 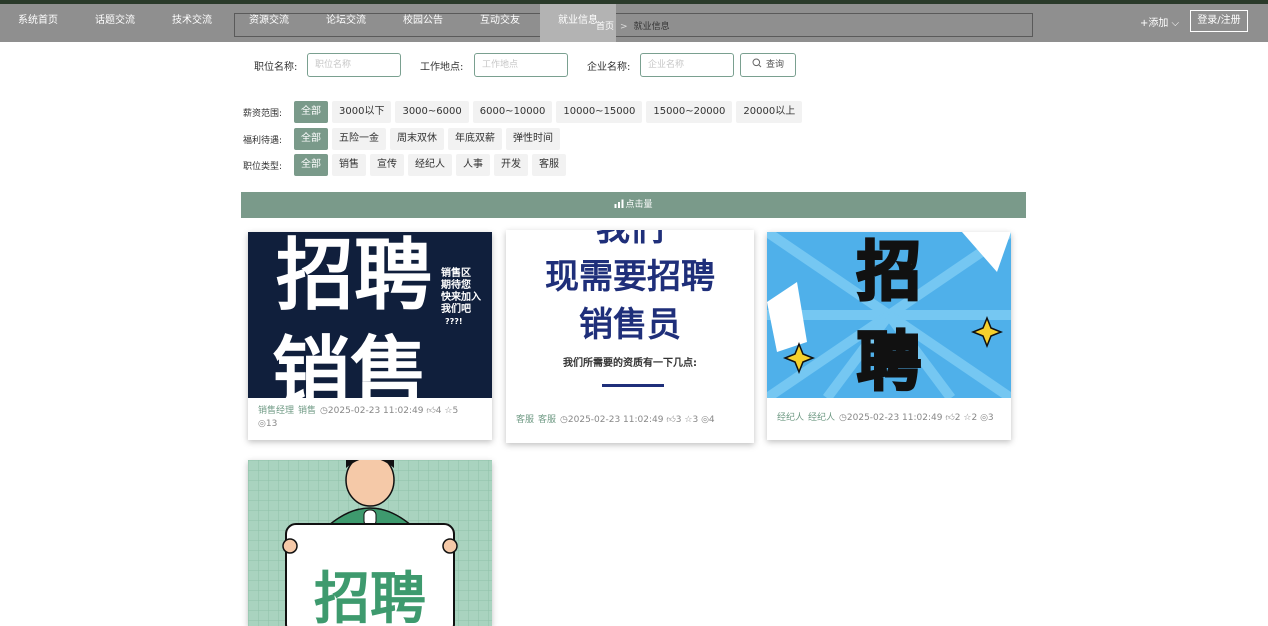 What do you see at coordinates (387, 165) in the screenshot?
I see `job-type-option: 宣传` at bounding box center [387, 165].